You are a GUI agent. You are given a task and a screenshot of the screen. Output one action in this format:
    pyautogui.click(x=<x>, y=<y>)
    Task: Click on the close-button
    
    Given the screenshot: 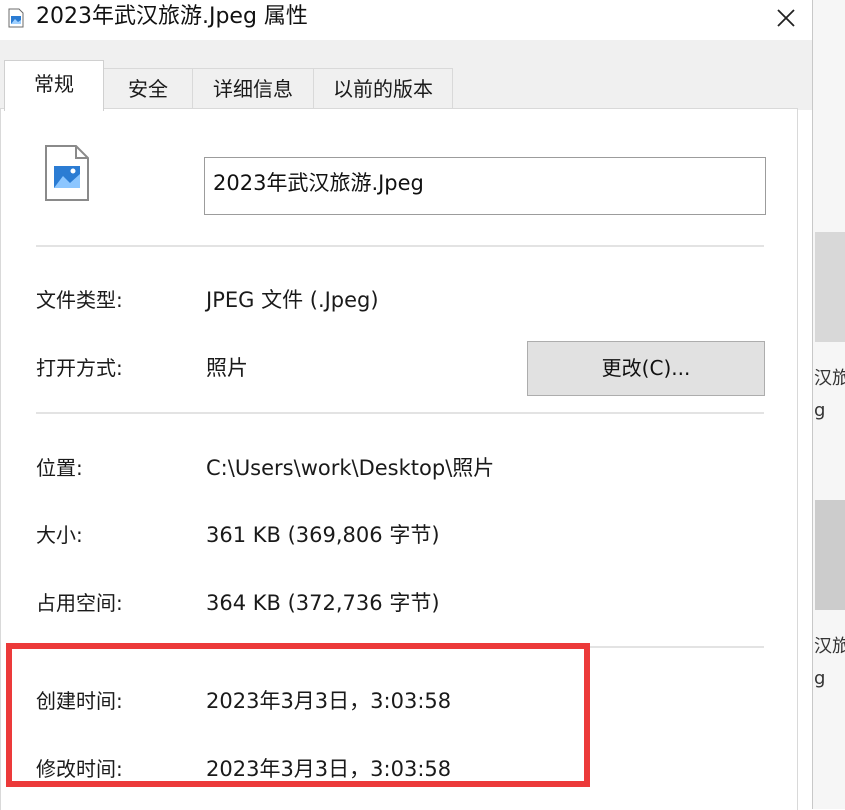 What is the action you would take?
    pyautogui.click(x=786, y=18)
    